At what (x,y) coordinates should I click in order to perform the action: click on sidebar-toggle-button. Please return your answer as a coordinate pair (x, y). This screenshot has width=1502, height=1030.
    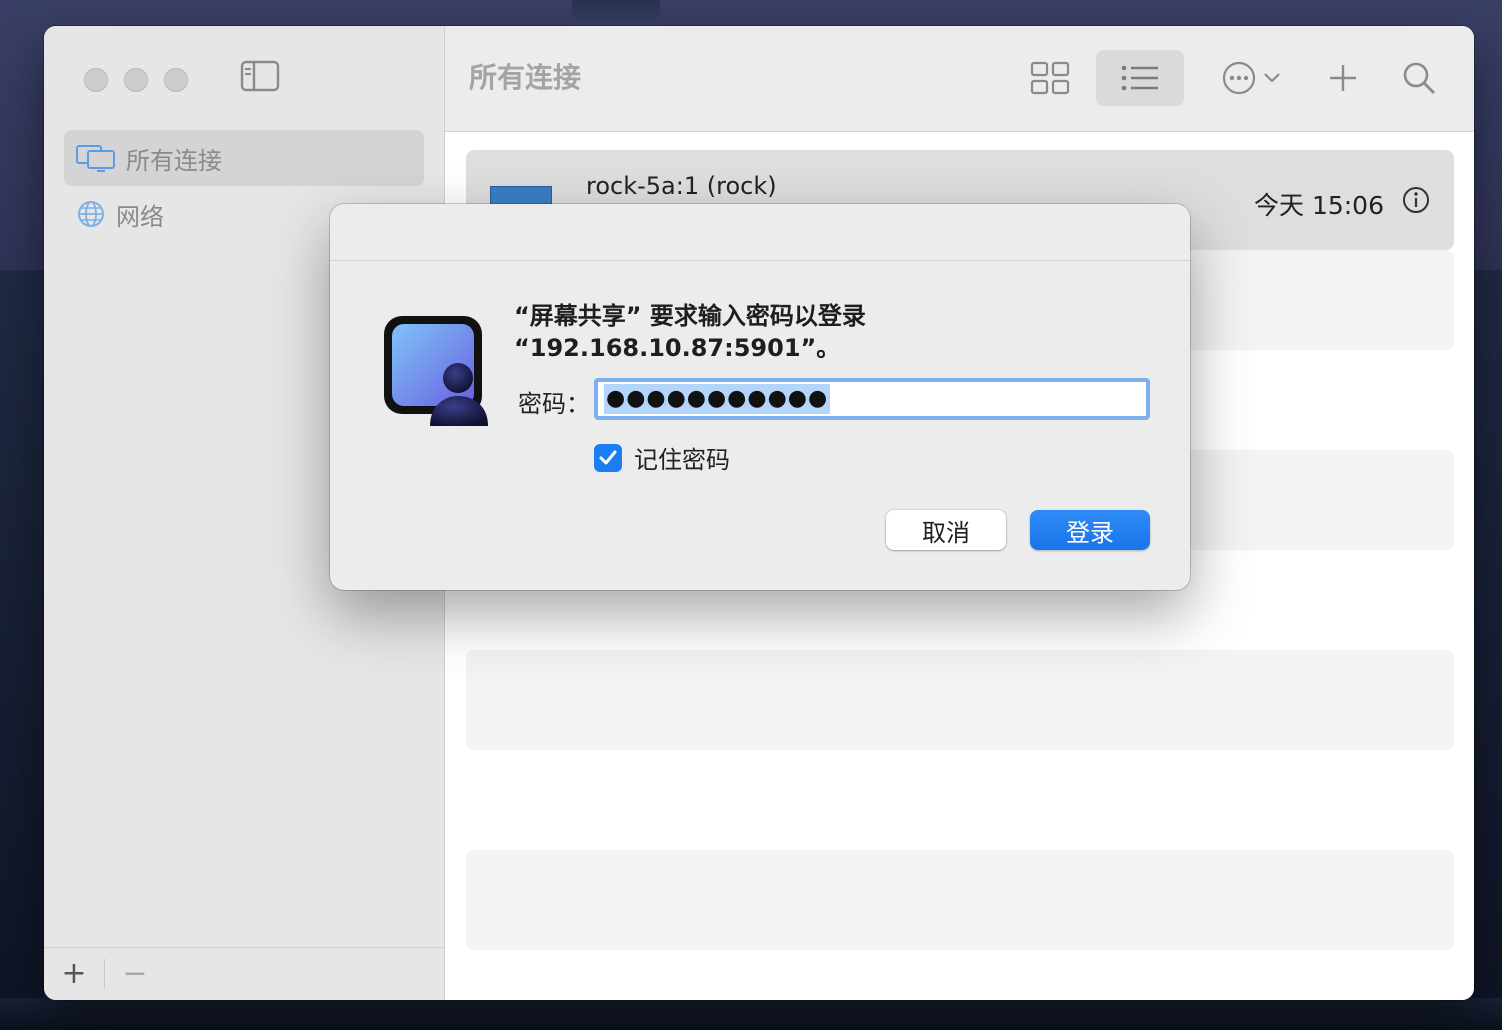
    Looking at the image, I should click on (260, 76).